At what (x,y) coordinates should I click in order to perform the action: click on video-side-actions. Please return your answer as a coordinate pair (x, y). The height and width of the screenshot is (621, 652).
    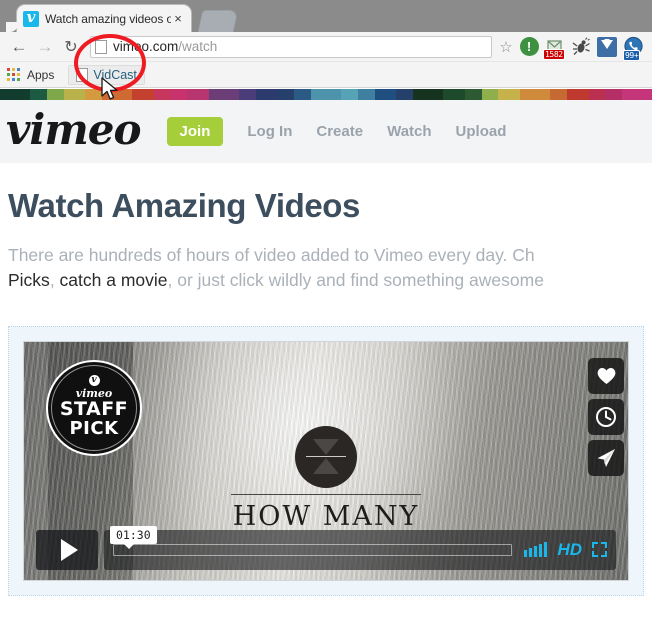
    Looking at the image, I should click on (606, 416).